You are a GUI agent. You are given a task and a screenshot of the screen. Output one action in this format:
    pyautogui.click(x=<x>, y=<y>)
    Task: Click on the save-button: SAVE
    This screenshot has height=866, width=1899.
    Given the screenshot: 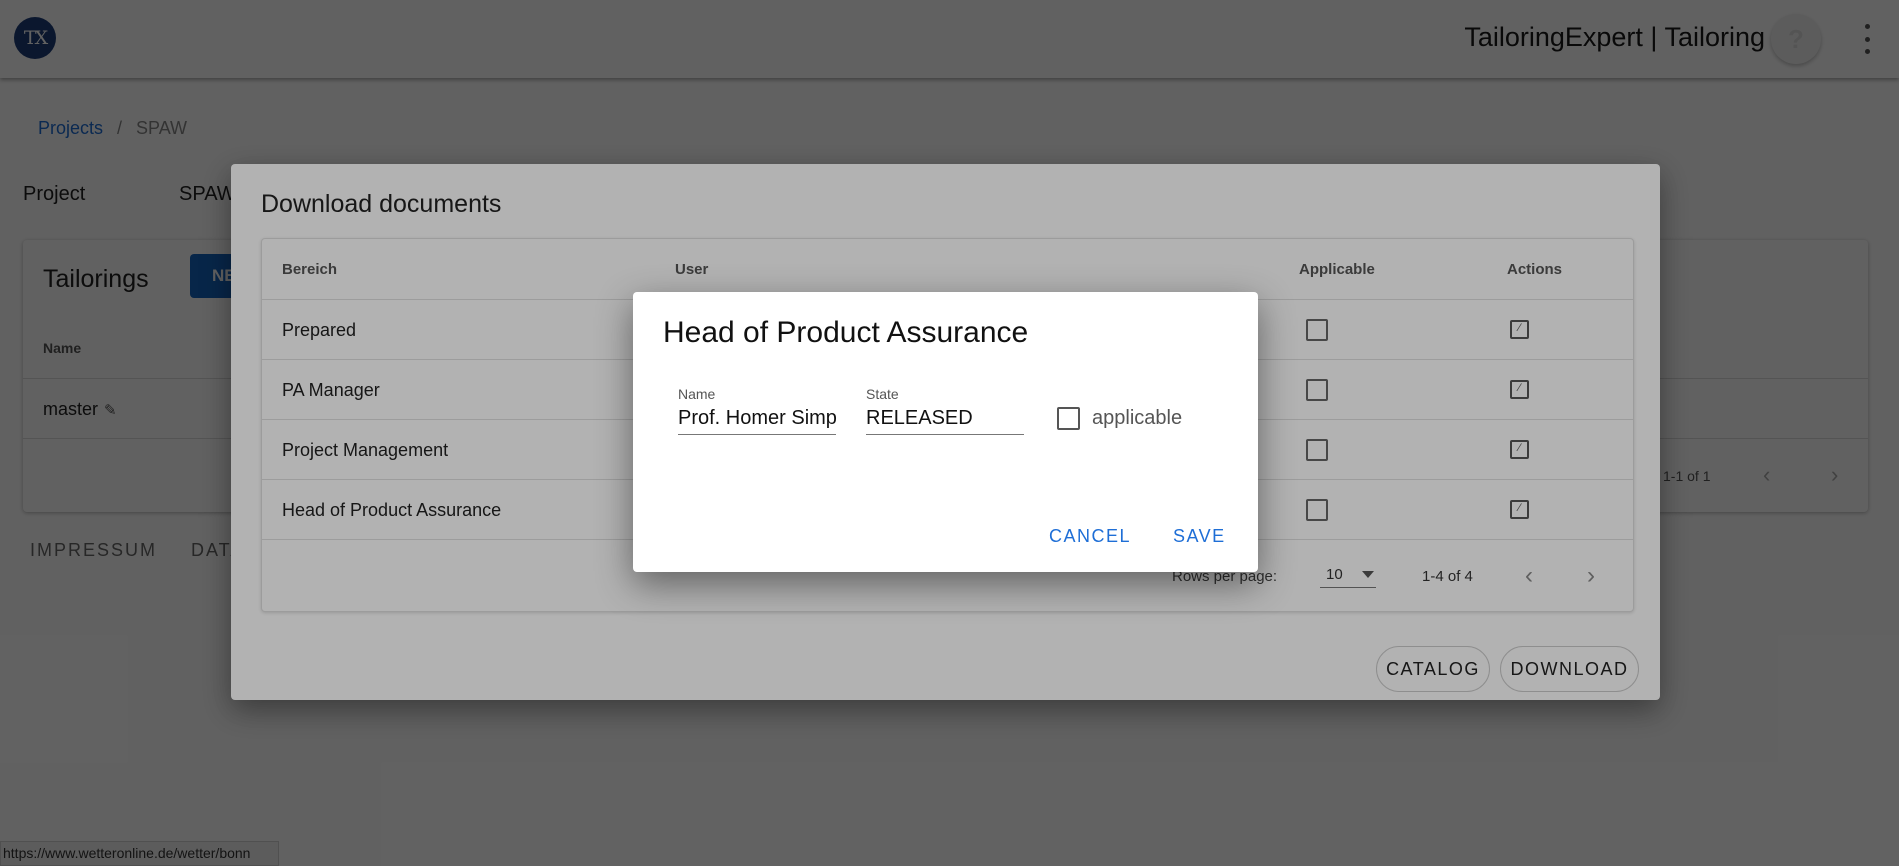 What is the action you would take?
    pyautogui.click(x=1199, y=536)
    